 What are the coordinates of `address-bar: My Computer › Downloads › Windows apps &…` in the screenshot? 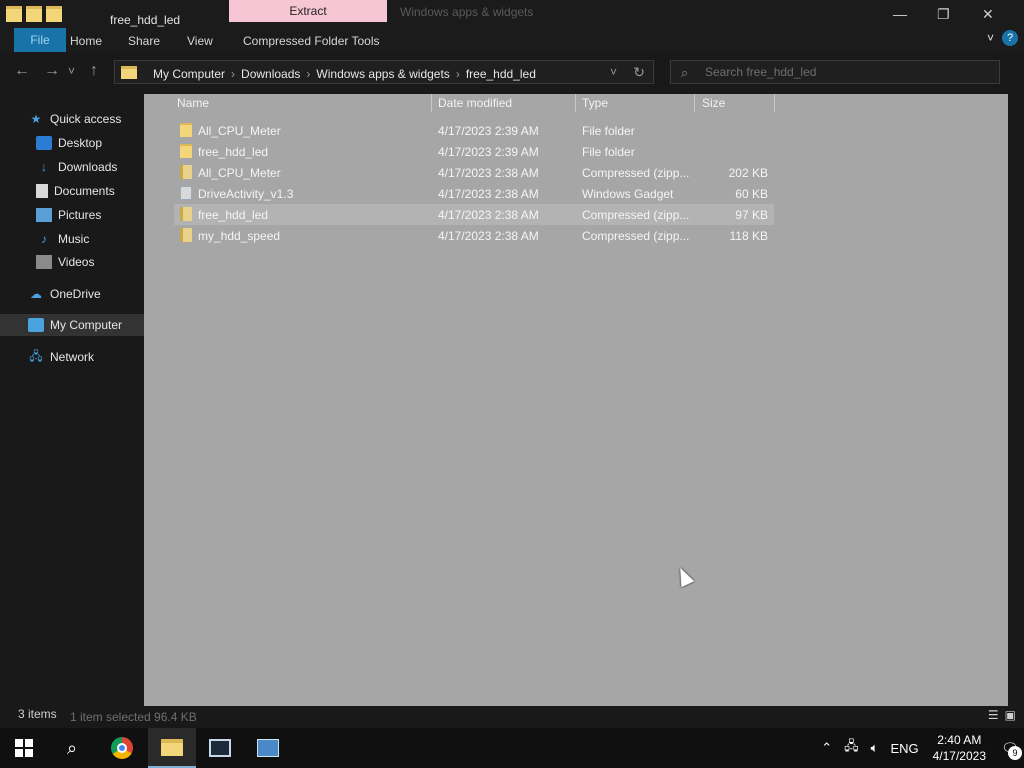 It's located at (384, 72).